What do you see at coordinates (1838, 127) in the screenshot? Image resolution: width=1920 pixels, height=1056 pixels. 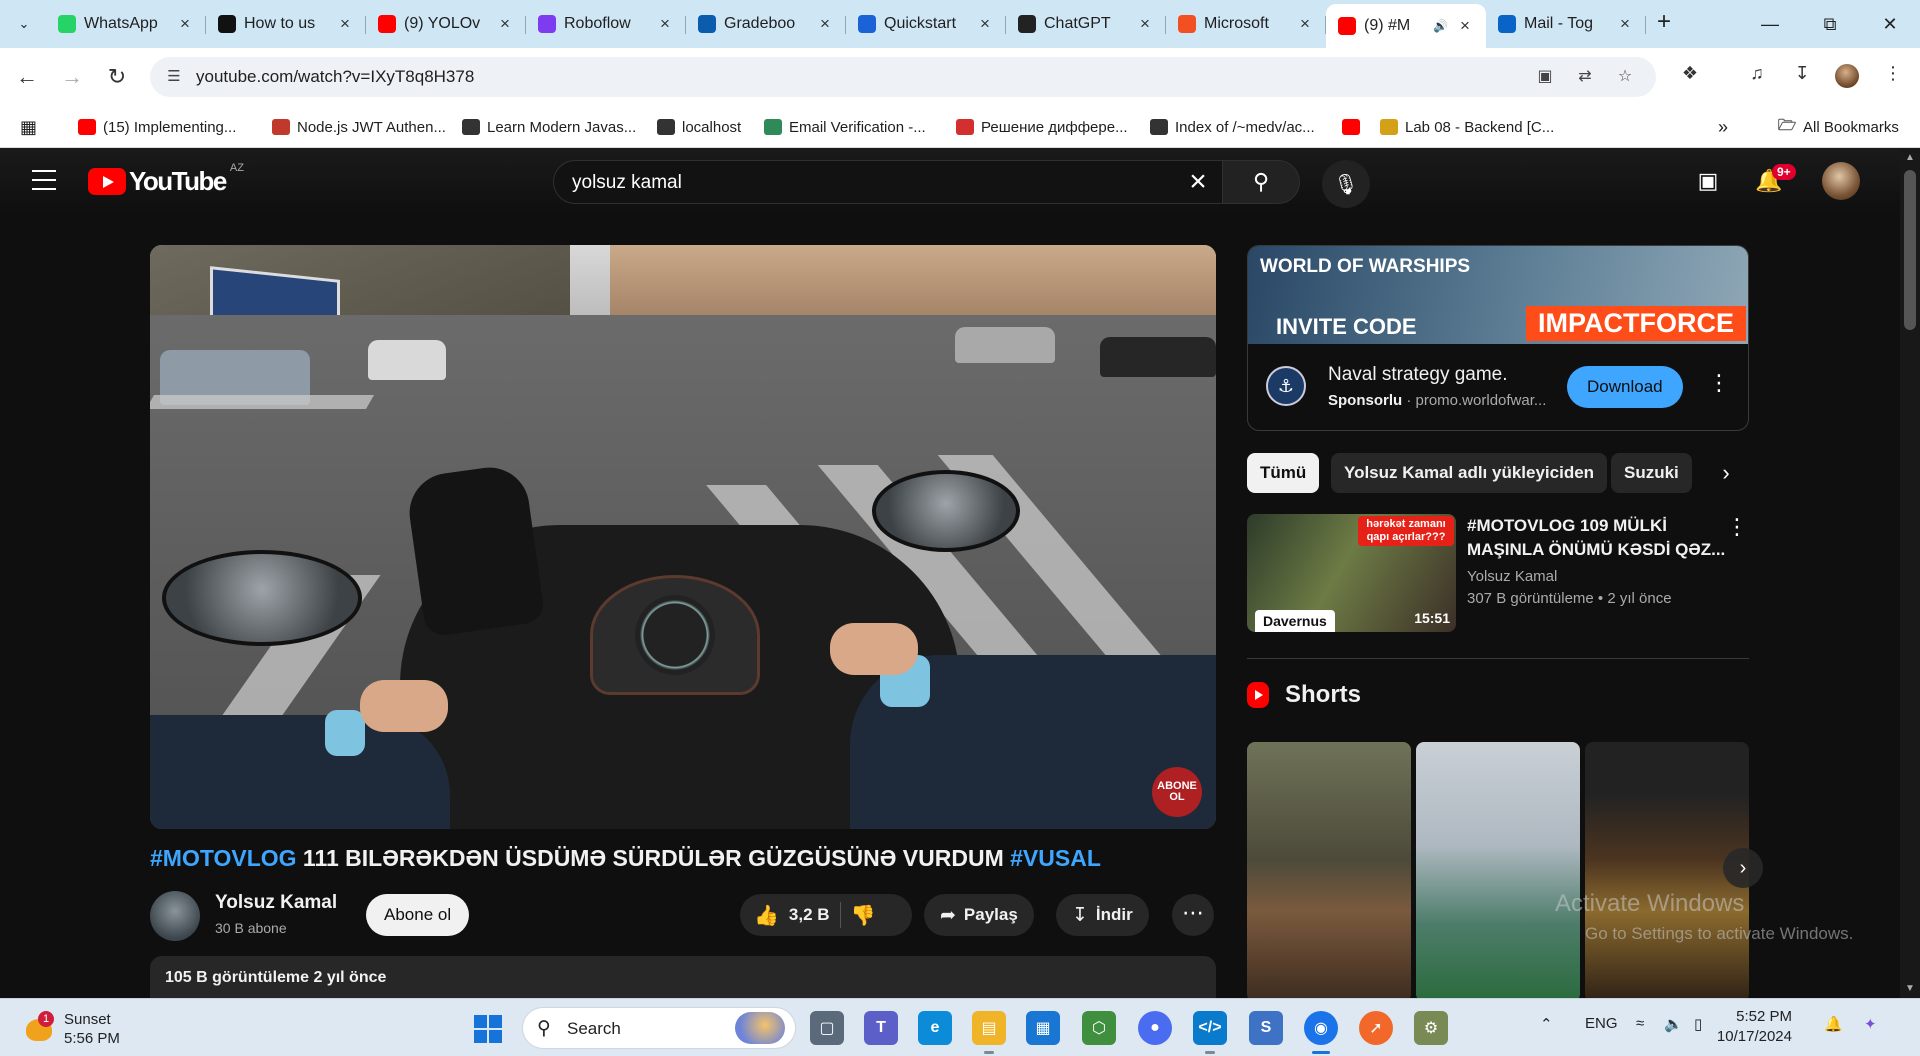 I see `all-bookmarks-folder: 🗁 All Bookmarks` at bounding box center [1838, 127].